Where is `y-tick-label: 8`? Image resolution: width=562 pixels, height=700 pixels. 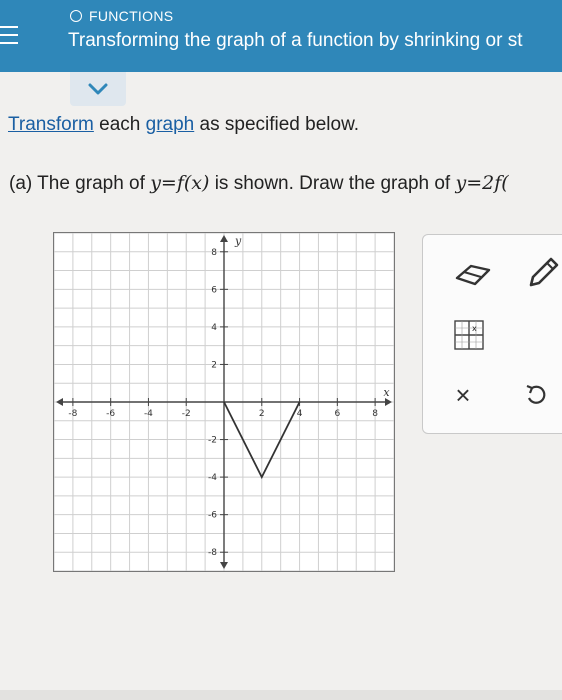
y-tick-label: 8 is located at coordinates (214, 253).